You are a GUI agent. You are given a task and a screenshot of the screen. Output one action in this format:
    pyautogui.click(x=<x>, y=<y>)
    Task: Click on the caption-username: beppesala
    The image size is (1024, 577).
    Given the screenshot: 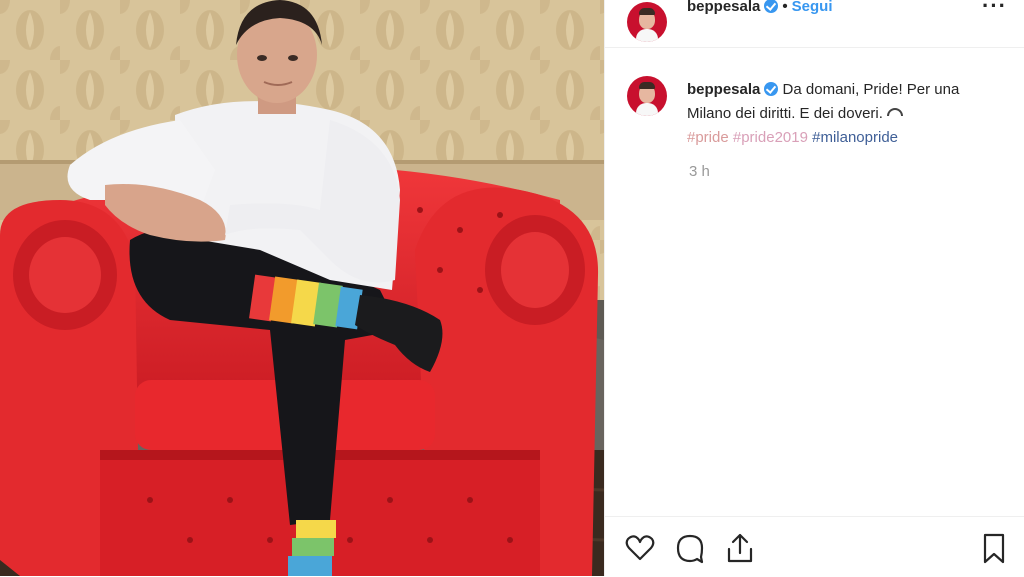 What is the action you would take?
    pyautogui.click(x=723, y=89)
    